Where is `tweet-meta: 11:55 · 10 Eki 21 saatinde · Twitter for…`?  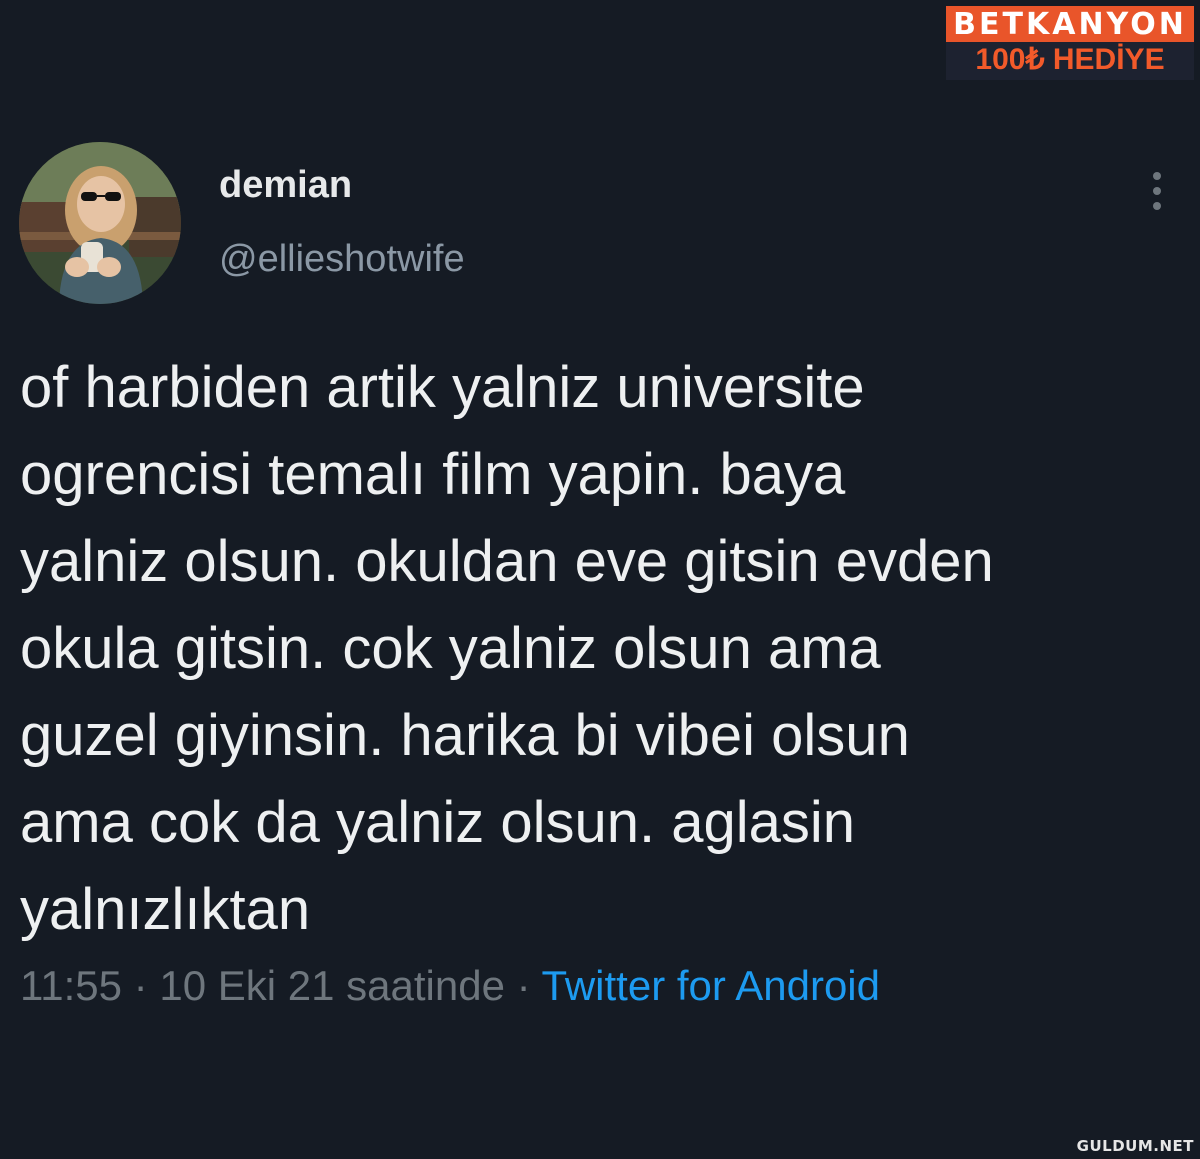
tweet-meta: 11:55 · 10 Eki 21 saatinde · Twitter for… is located at coordinates (450, 986).